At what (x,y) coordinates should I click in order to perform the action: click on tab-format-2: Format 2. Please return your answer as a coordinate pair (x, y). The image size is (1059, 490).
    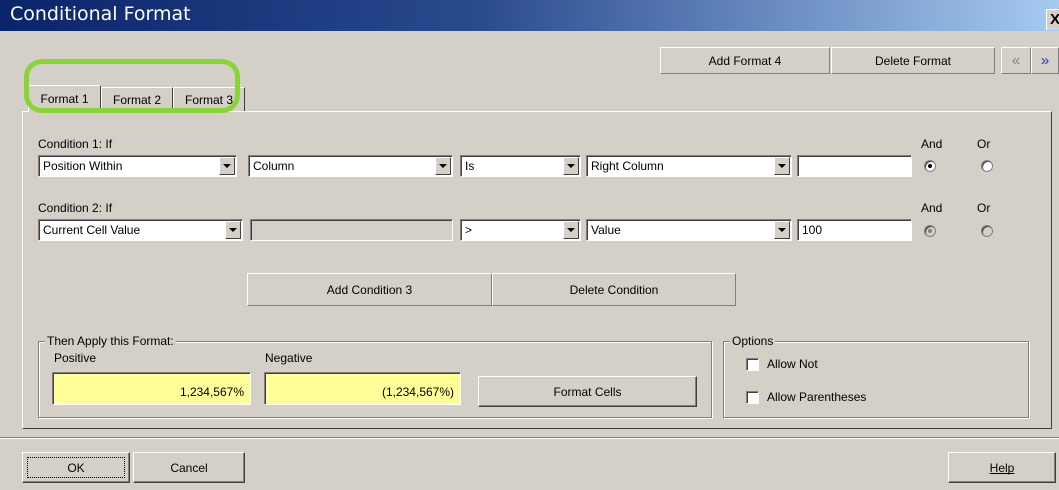
    Looking at the image, I should click on (137, 99).